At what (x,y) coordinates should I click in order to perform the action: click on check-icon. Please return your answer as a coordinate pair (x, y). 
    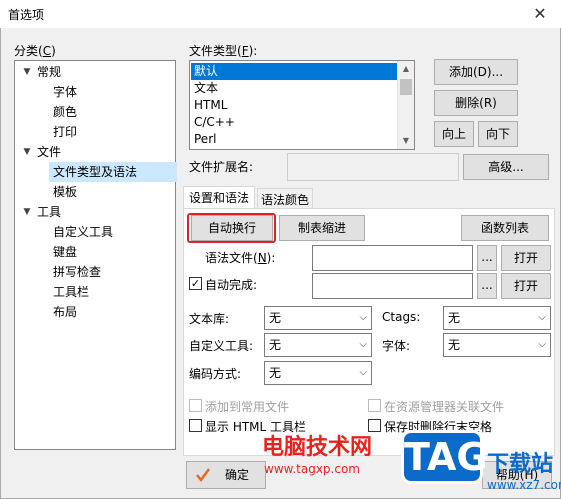
    Looking at the image, I should click on (203, 475).